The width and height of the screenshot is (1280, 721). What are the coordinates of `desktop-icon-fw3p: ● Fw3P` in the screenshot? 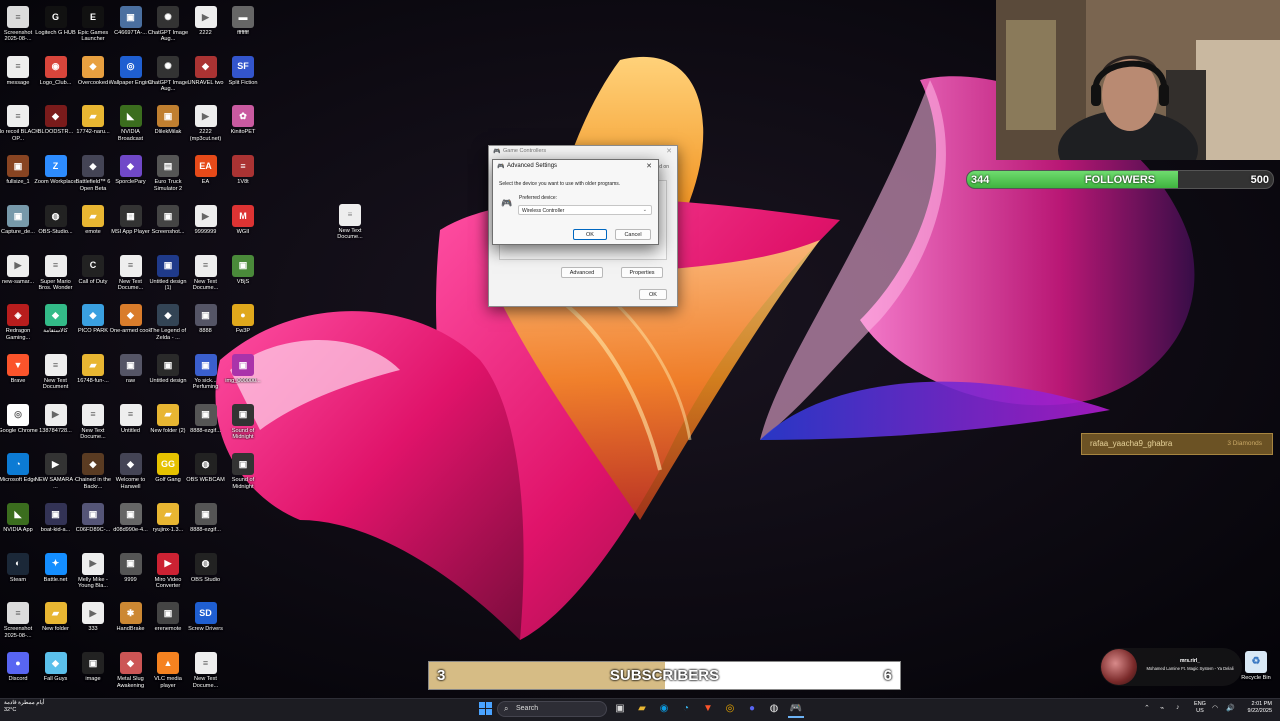 It's located at (243, 319).